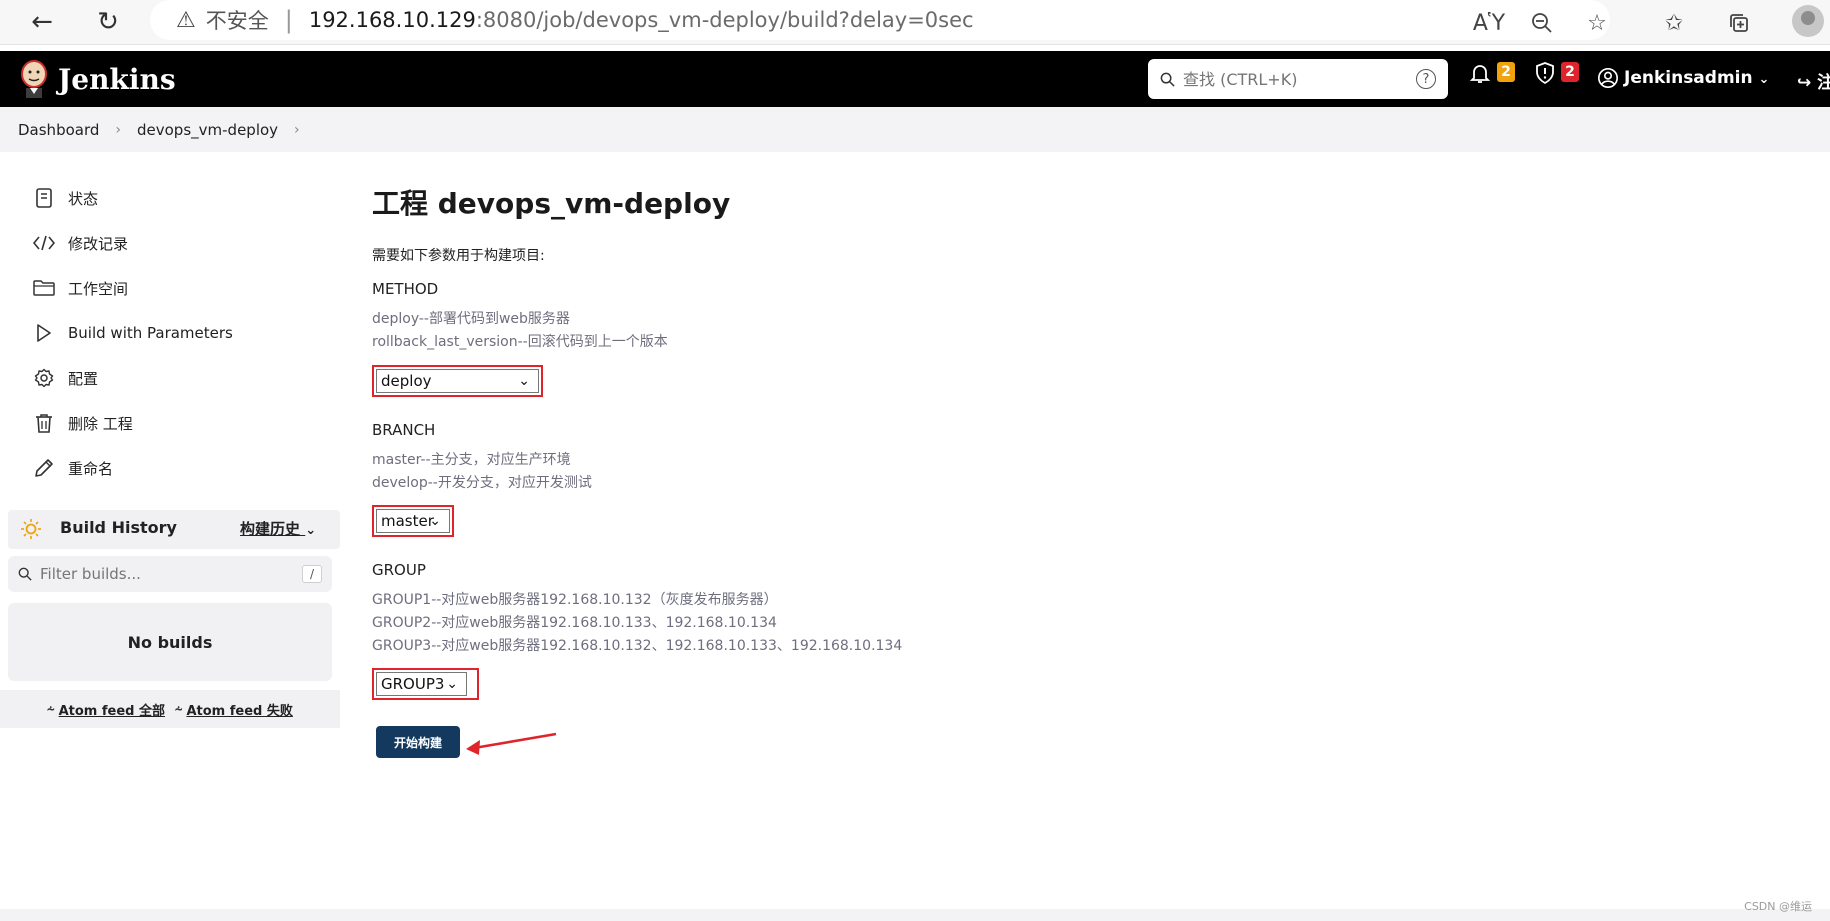 This screenshot has width=1830, height=921. What do you see at coordinates (44, 423) in the screenshot?
I see `trash-icon` at bounding box center [44, 423].